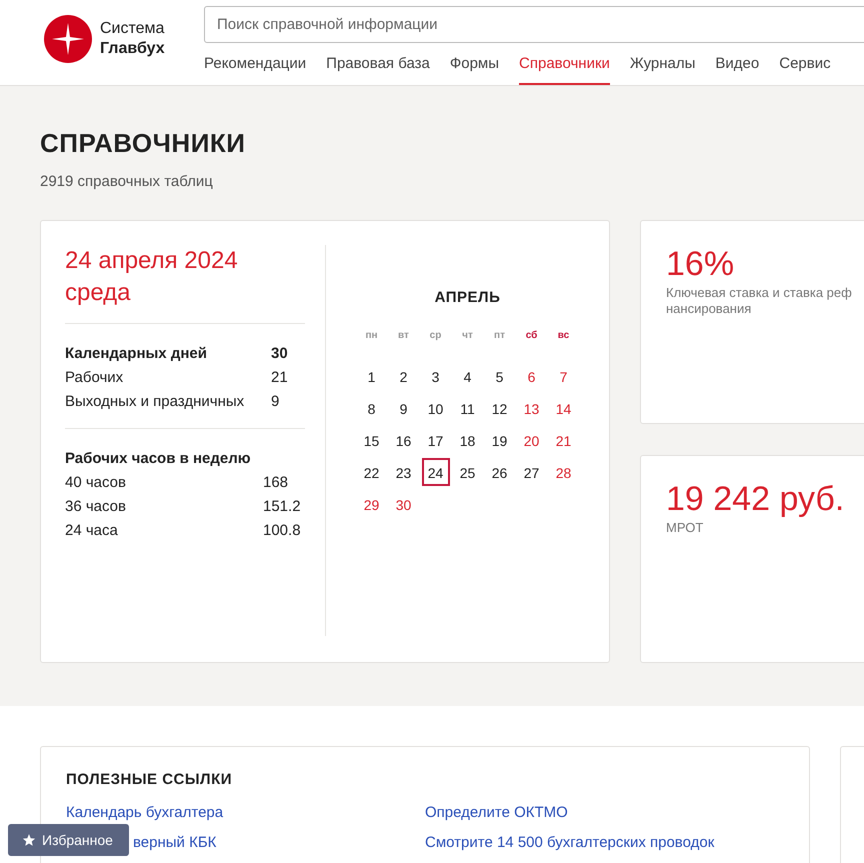  I want to click on weekday-label: ср, so click(435, 336).